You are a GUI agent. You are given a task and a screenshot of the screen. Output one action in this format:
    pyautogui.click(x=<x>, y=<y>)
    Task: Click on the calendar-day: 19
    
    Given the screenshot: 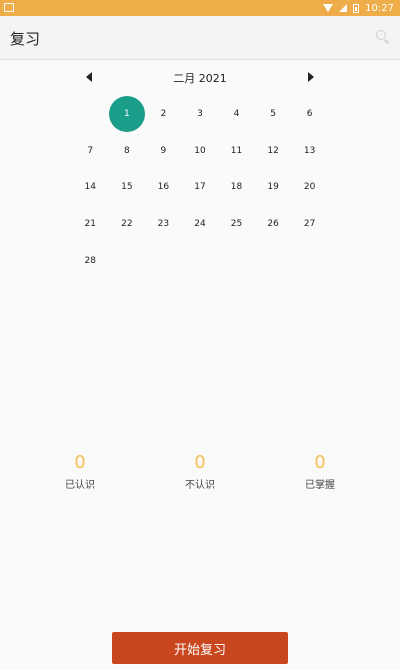 What is the action you would take?
    pyautogui.click(x=273, y=187)
    